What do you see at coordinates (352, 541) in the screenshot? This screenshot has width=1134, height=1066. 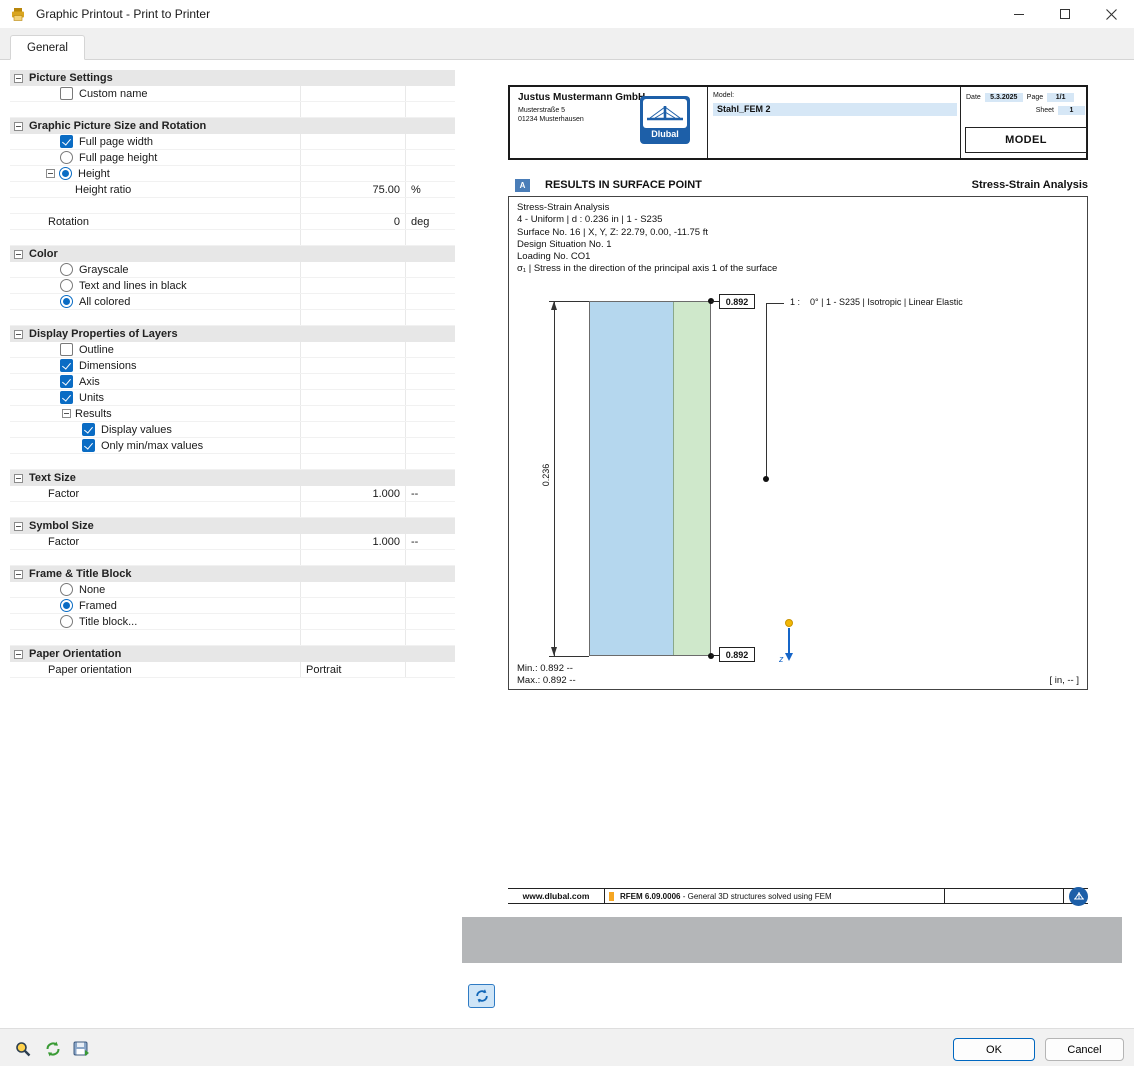 I see `symbol-factor-input: 1.000` at bounding box center [352, 541].